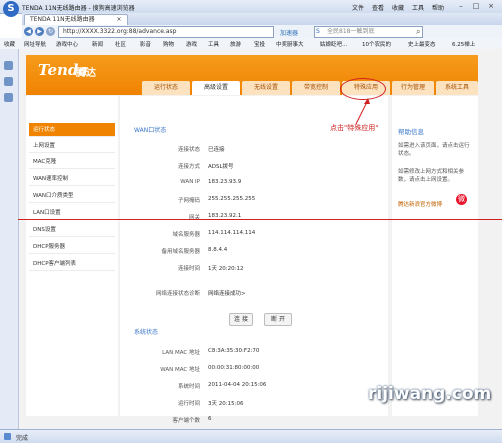 The height and width of the screenshot is (443, 502). What do you see at coordinates (62, 19) in the screenshot?
I see `tab-label: TENDA 11N无线路由器` at bounding box center [62, 19].